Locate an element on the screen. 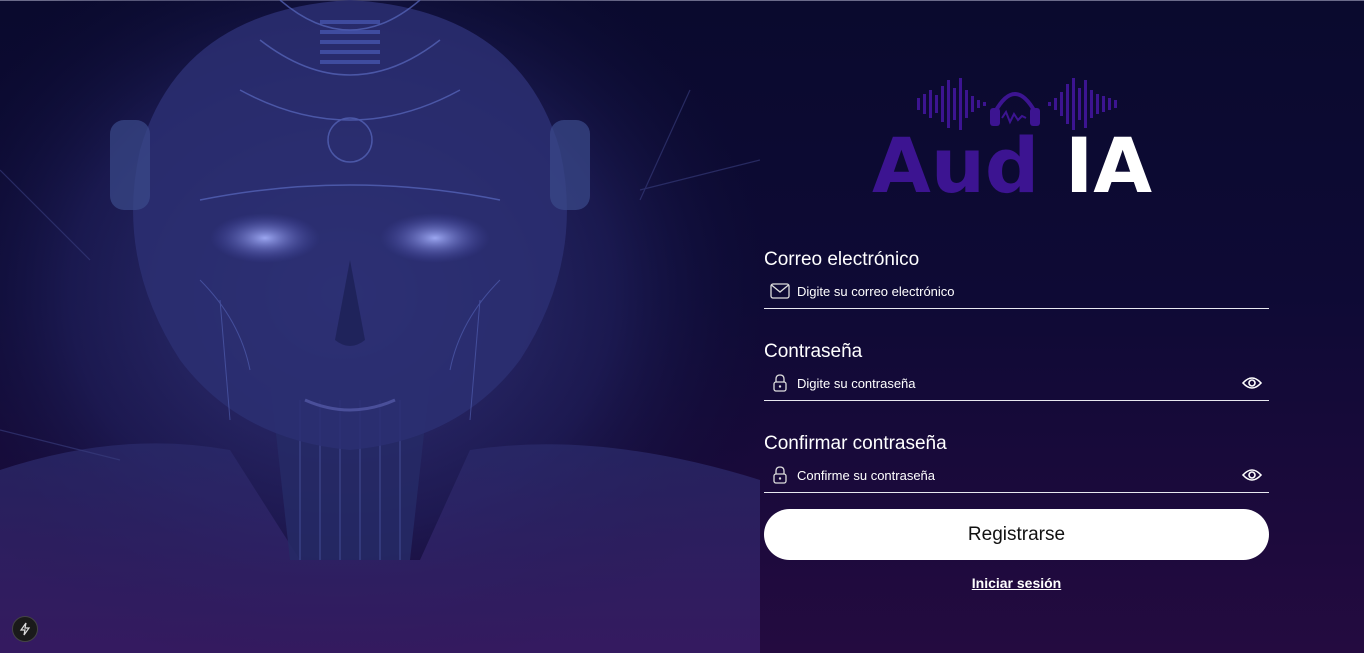 The width and height of the screenshot is (1364, 653). register-button: Registrarse is located at coordinates (1016, 534).